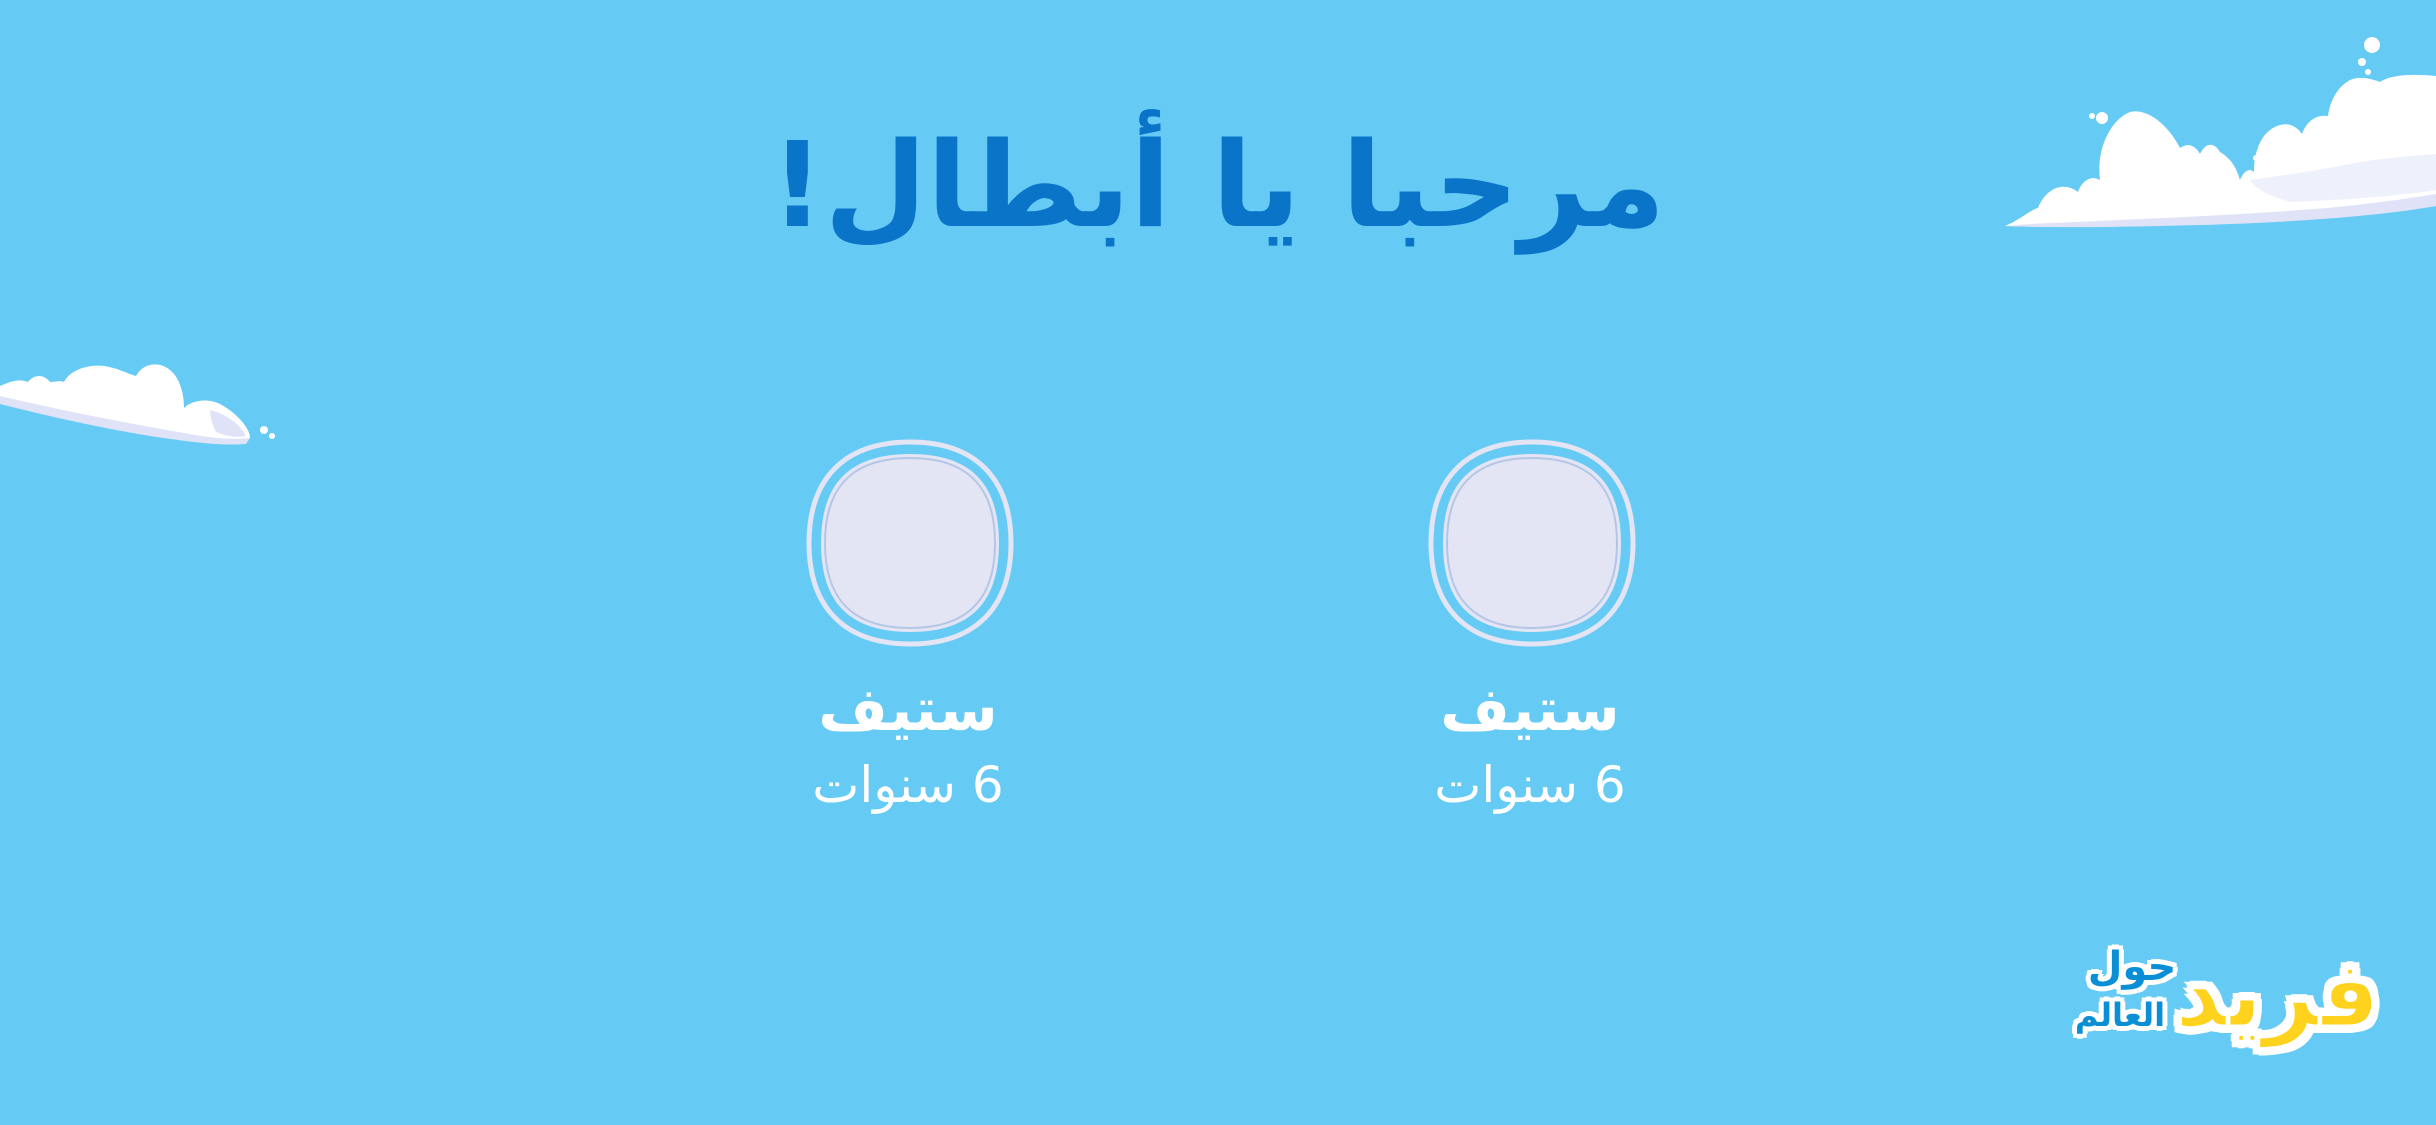 This screenshot has height=1125, width=2436. Describe the element at coordinates (2132, 967) in the screenshot. I see `brand-logo-line1: حول` at that location.